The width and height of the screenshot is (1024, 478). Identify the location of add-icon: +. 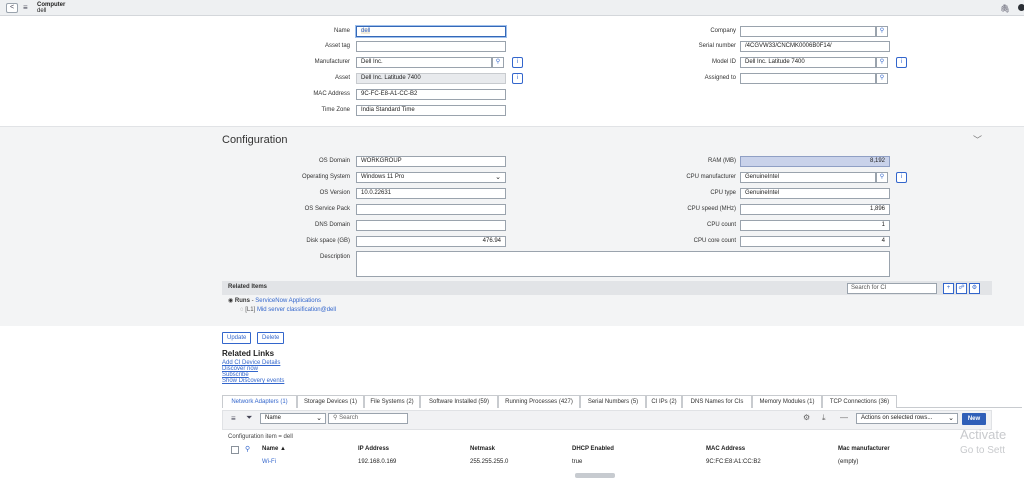
(948, 288).